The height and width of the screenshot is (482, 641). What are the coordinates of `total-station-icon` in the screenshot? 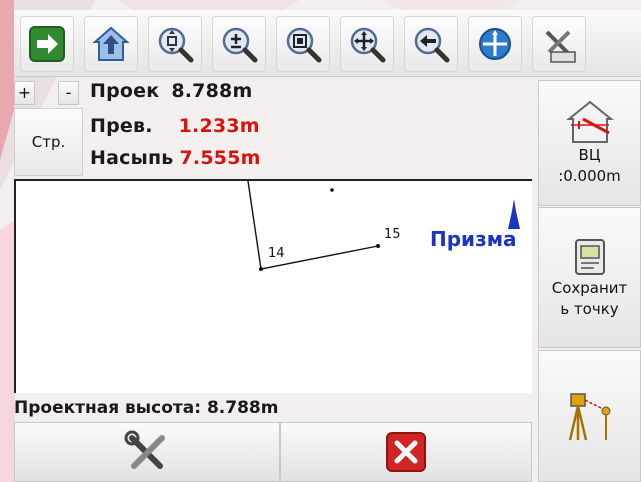 It's located at (589, 417).